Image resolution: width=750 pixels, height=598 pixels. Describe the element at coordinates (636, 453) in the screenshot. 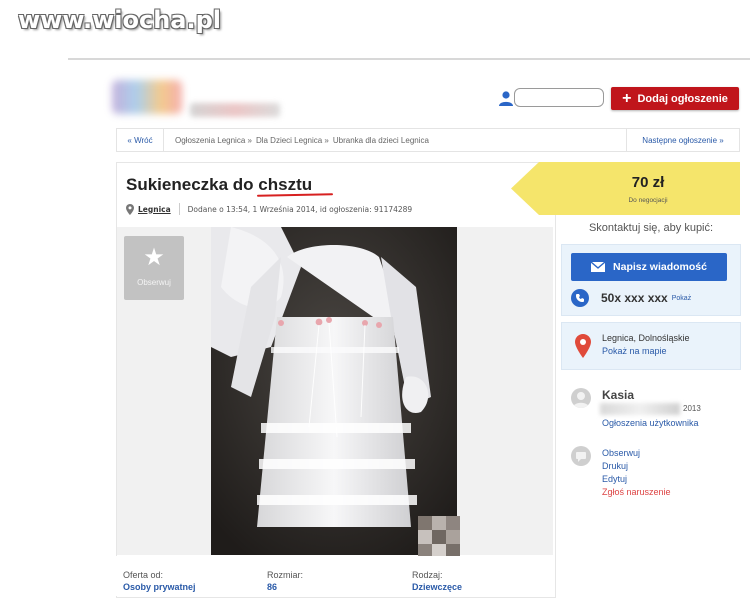

I see `action-observe: Obserwuj` at that location.